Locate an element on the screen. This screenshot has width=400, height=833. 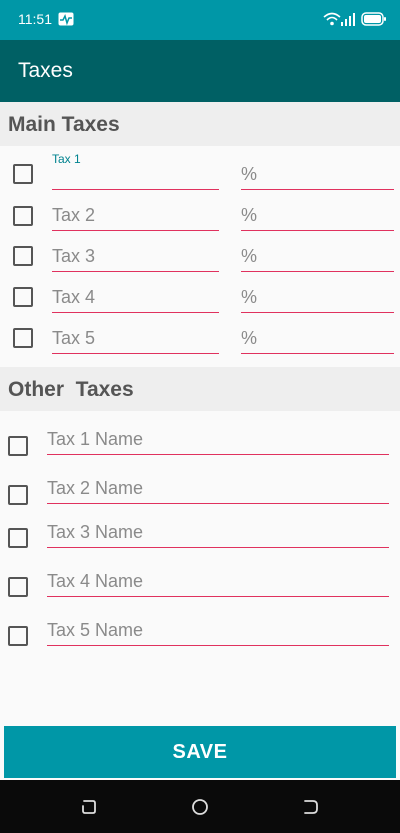
other-taxes-title: Other Taxes is located at coordinates (71, 389).